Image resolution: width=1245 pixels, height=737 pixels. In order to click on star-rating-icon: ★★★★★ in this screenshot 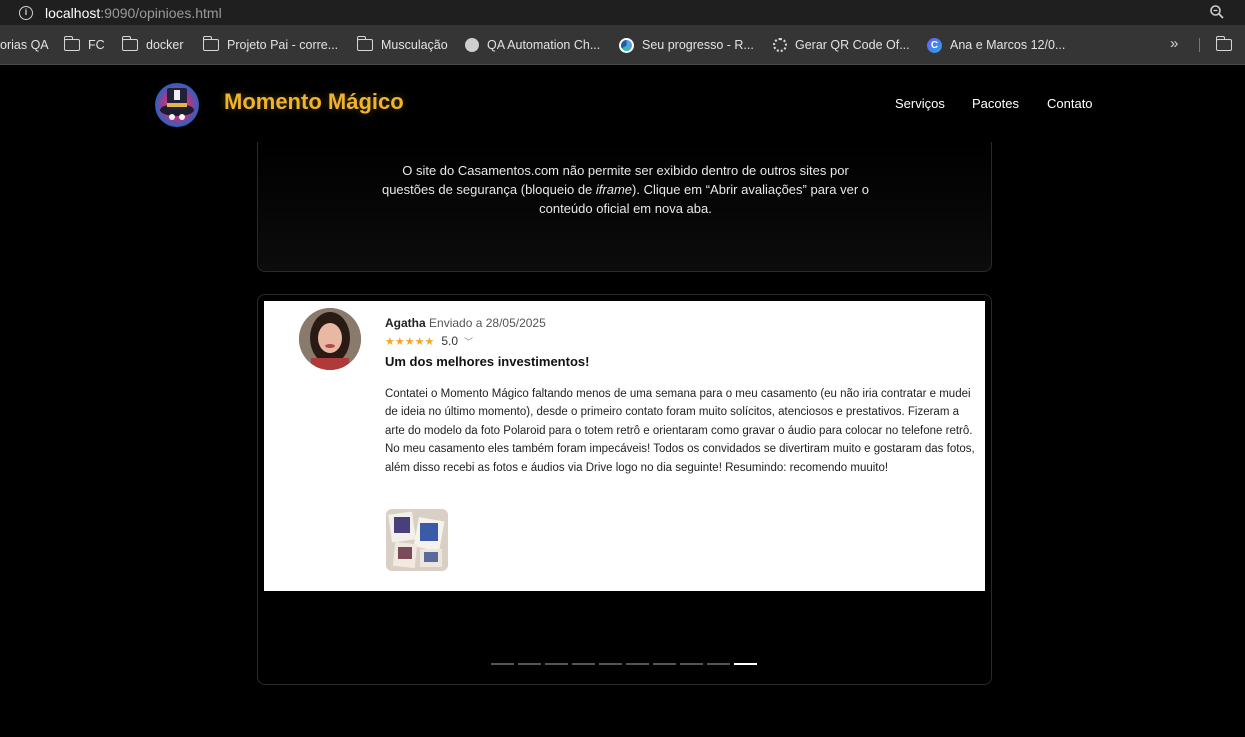, I will do `click(410, 341)`.